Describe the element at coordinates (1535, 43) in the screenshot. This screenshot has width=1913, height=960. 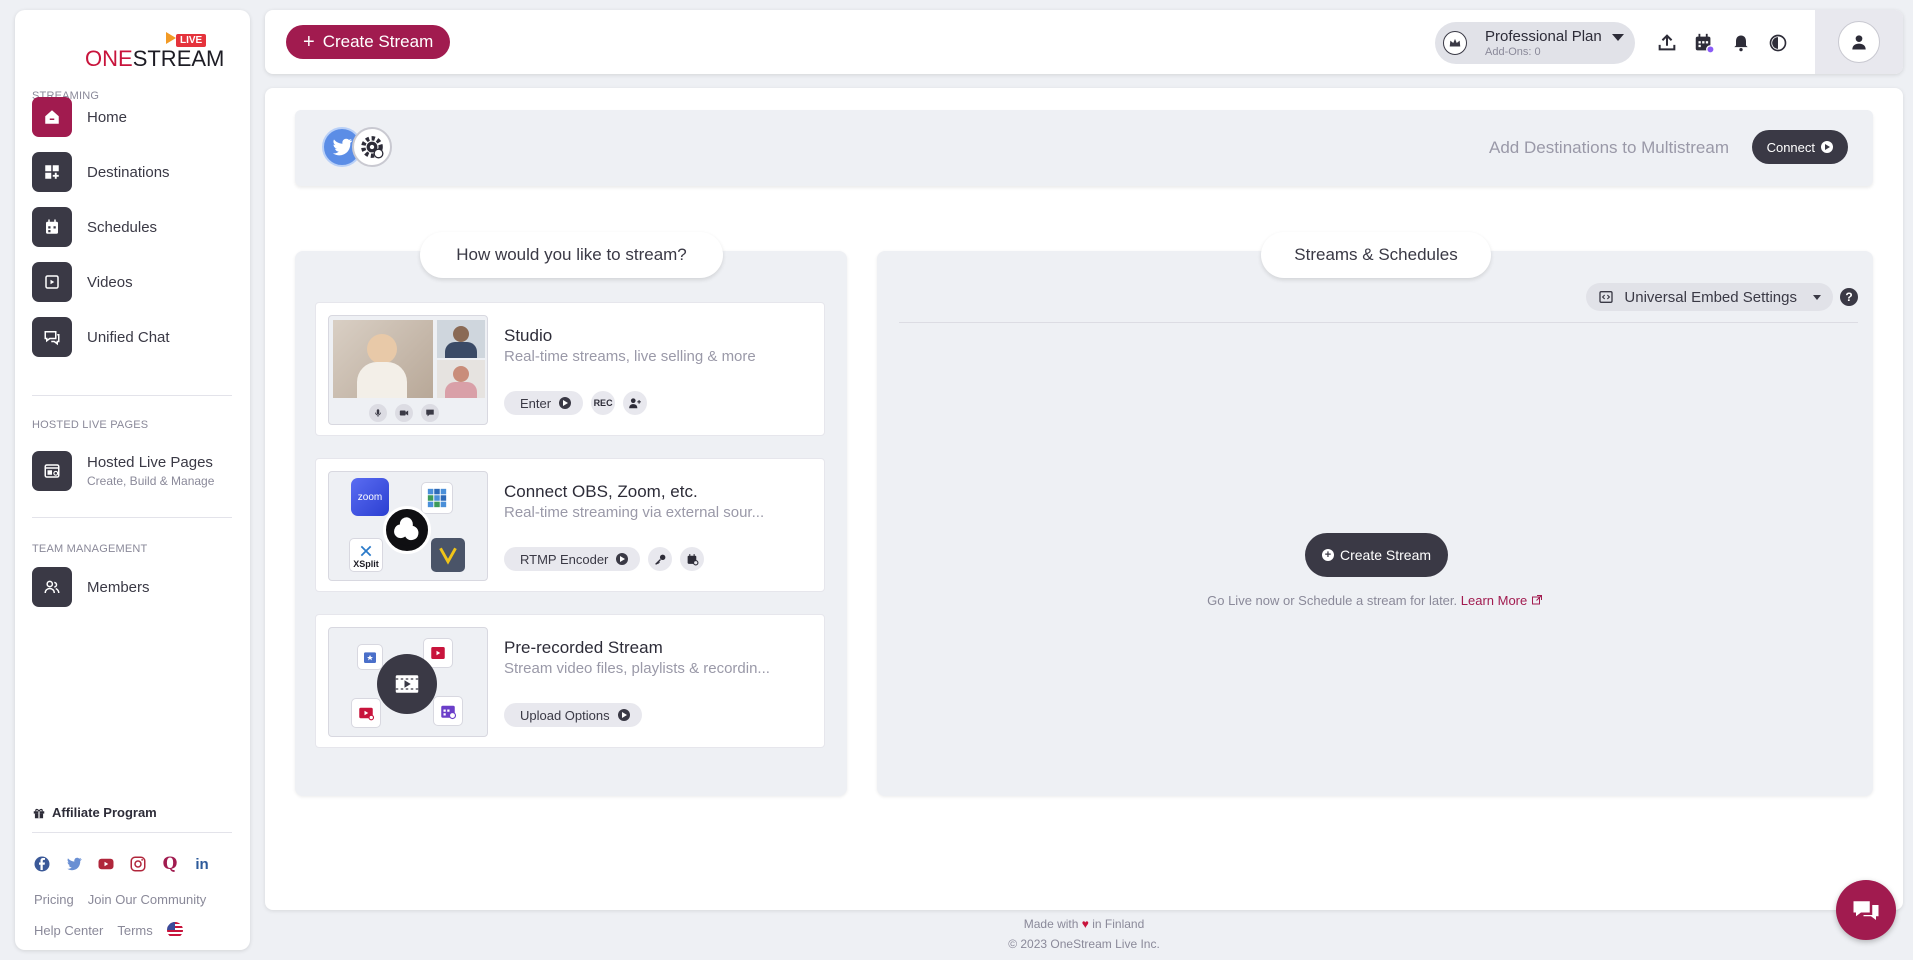
I see `plan-selector: Professional Plan Add-Ons: 0` at that location.